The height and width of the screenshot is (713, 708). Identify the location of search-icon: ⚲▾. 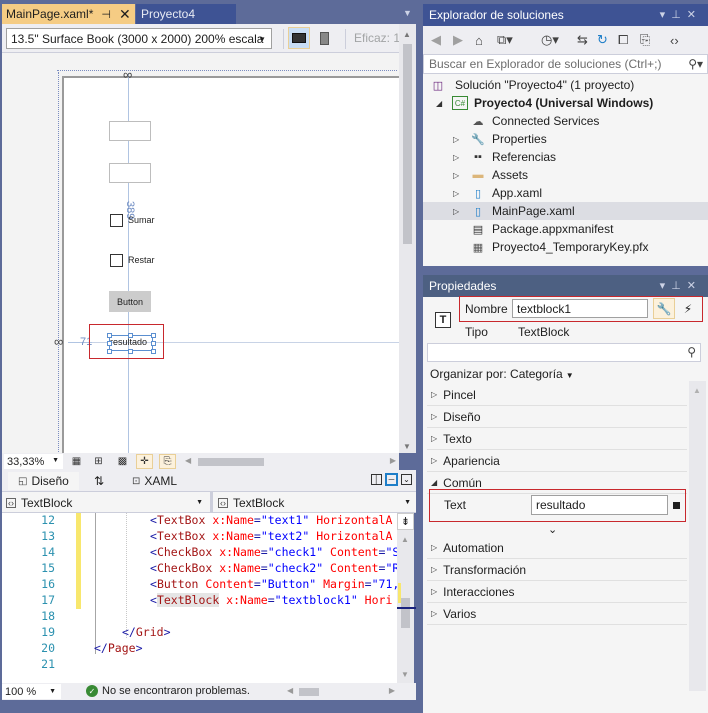
(695, 64).